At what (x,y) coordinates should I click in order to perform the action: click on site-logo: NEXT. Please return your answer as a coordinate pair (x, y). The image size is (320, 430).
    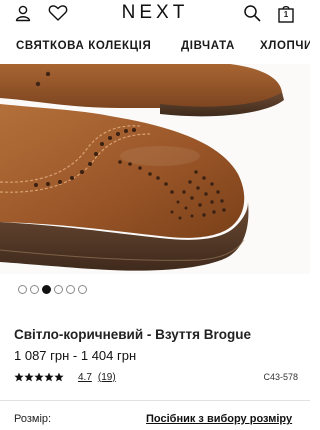
    Looking at the image, I should click on (155, 13).